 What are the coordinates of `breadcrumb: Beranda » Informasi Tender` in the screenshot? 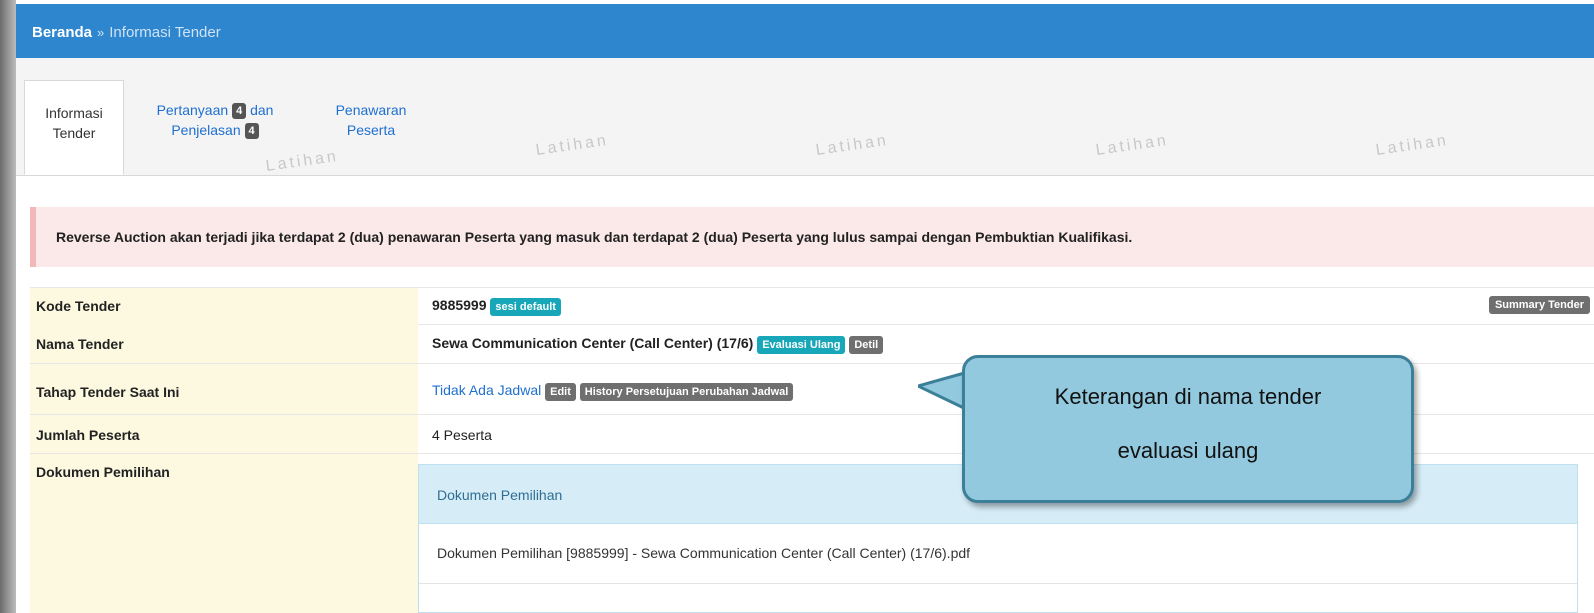 It's located at (126, 32).